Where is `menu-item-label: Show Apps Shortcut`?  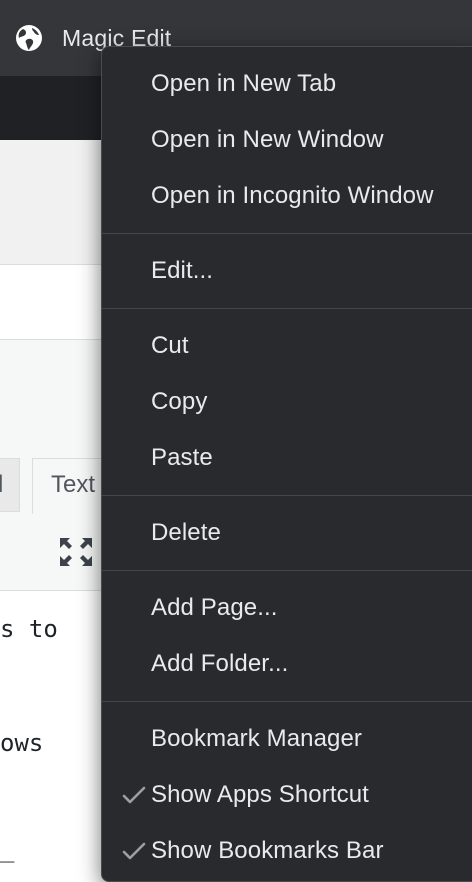
menu-item-label: Show Apps Shortcut is located at coordinates (260, 794).